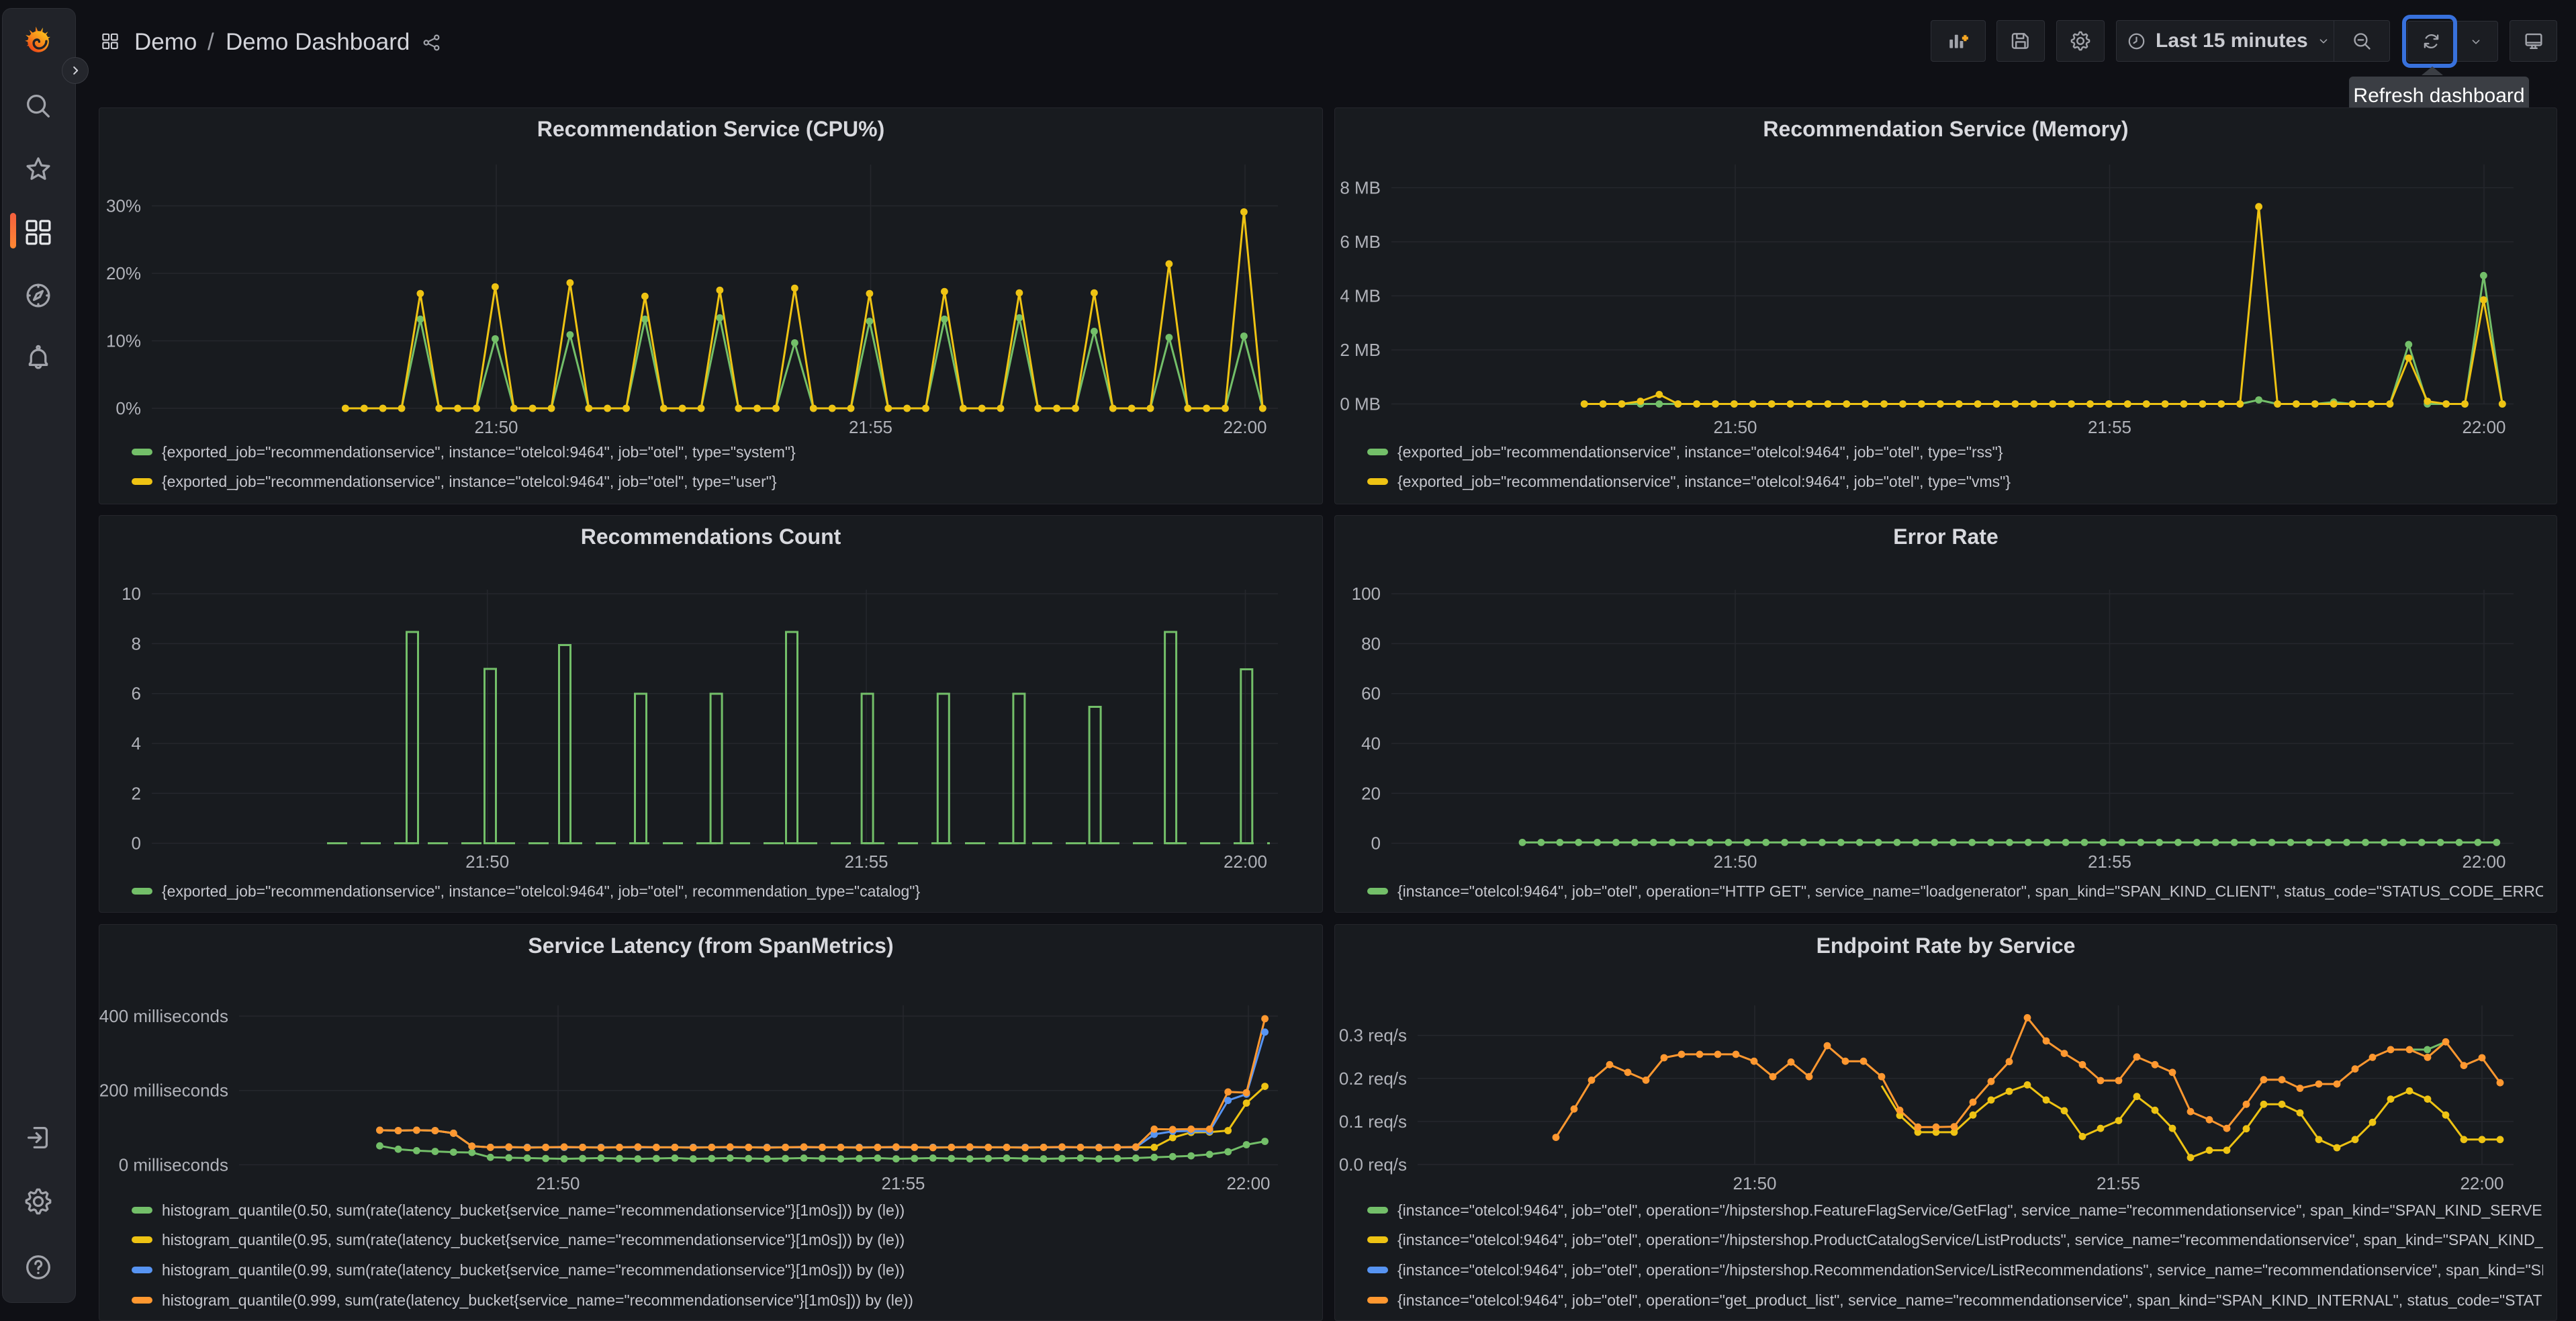 The image size is (2576, 1321). I want to click on svg-text: 0.2 req/s, so click(1373, 1078).